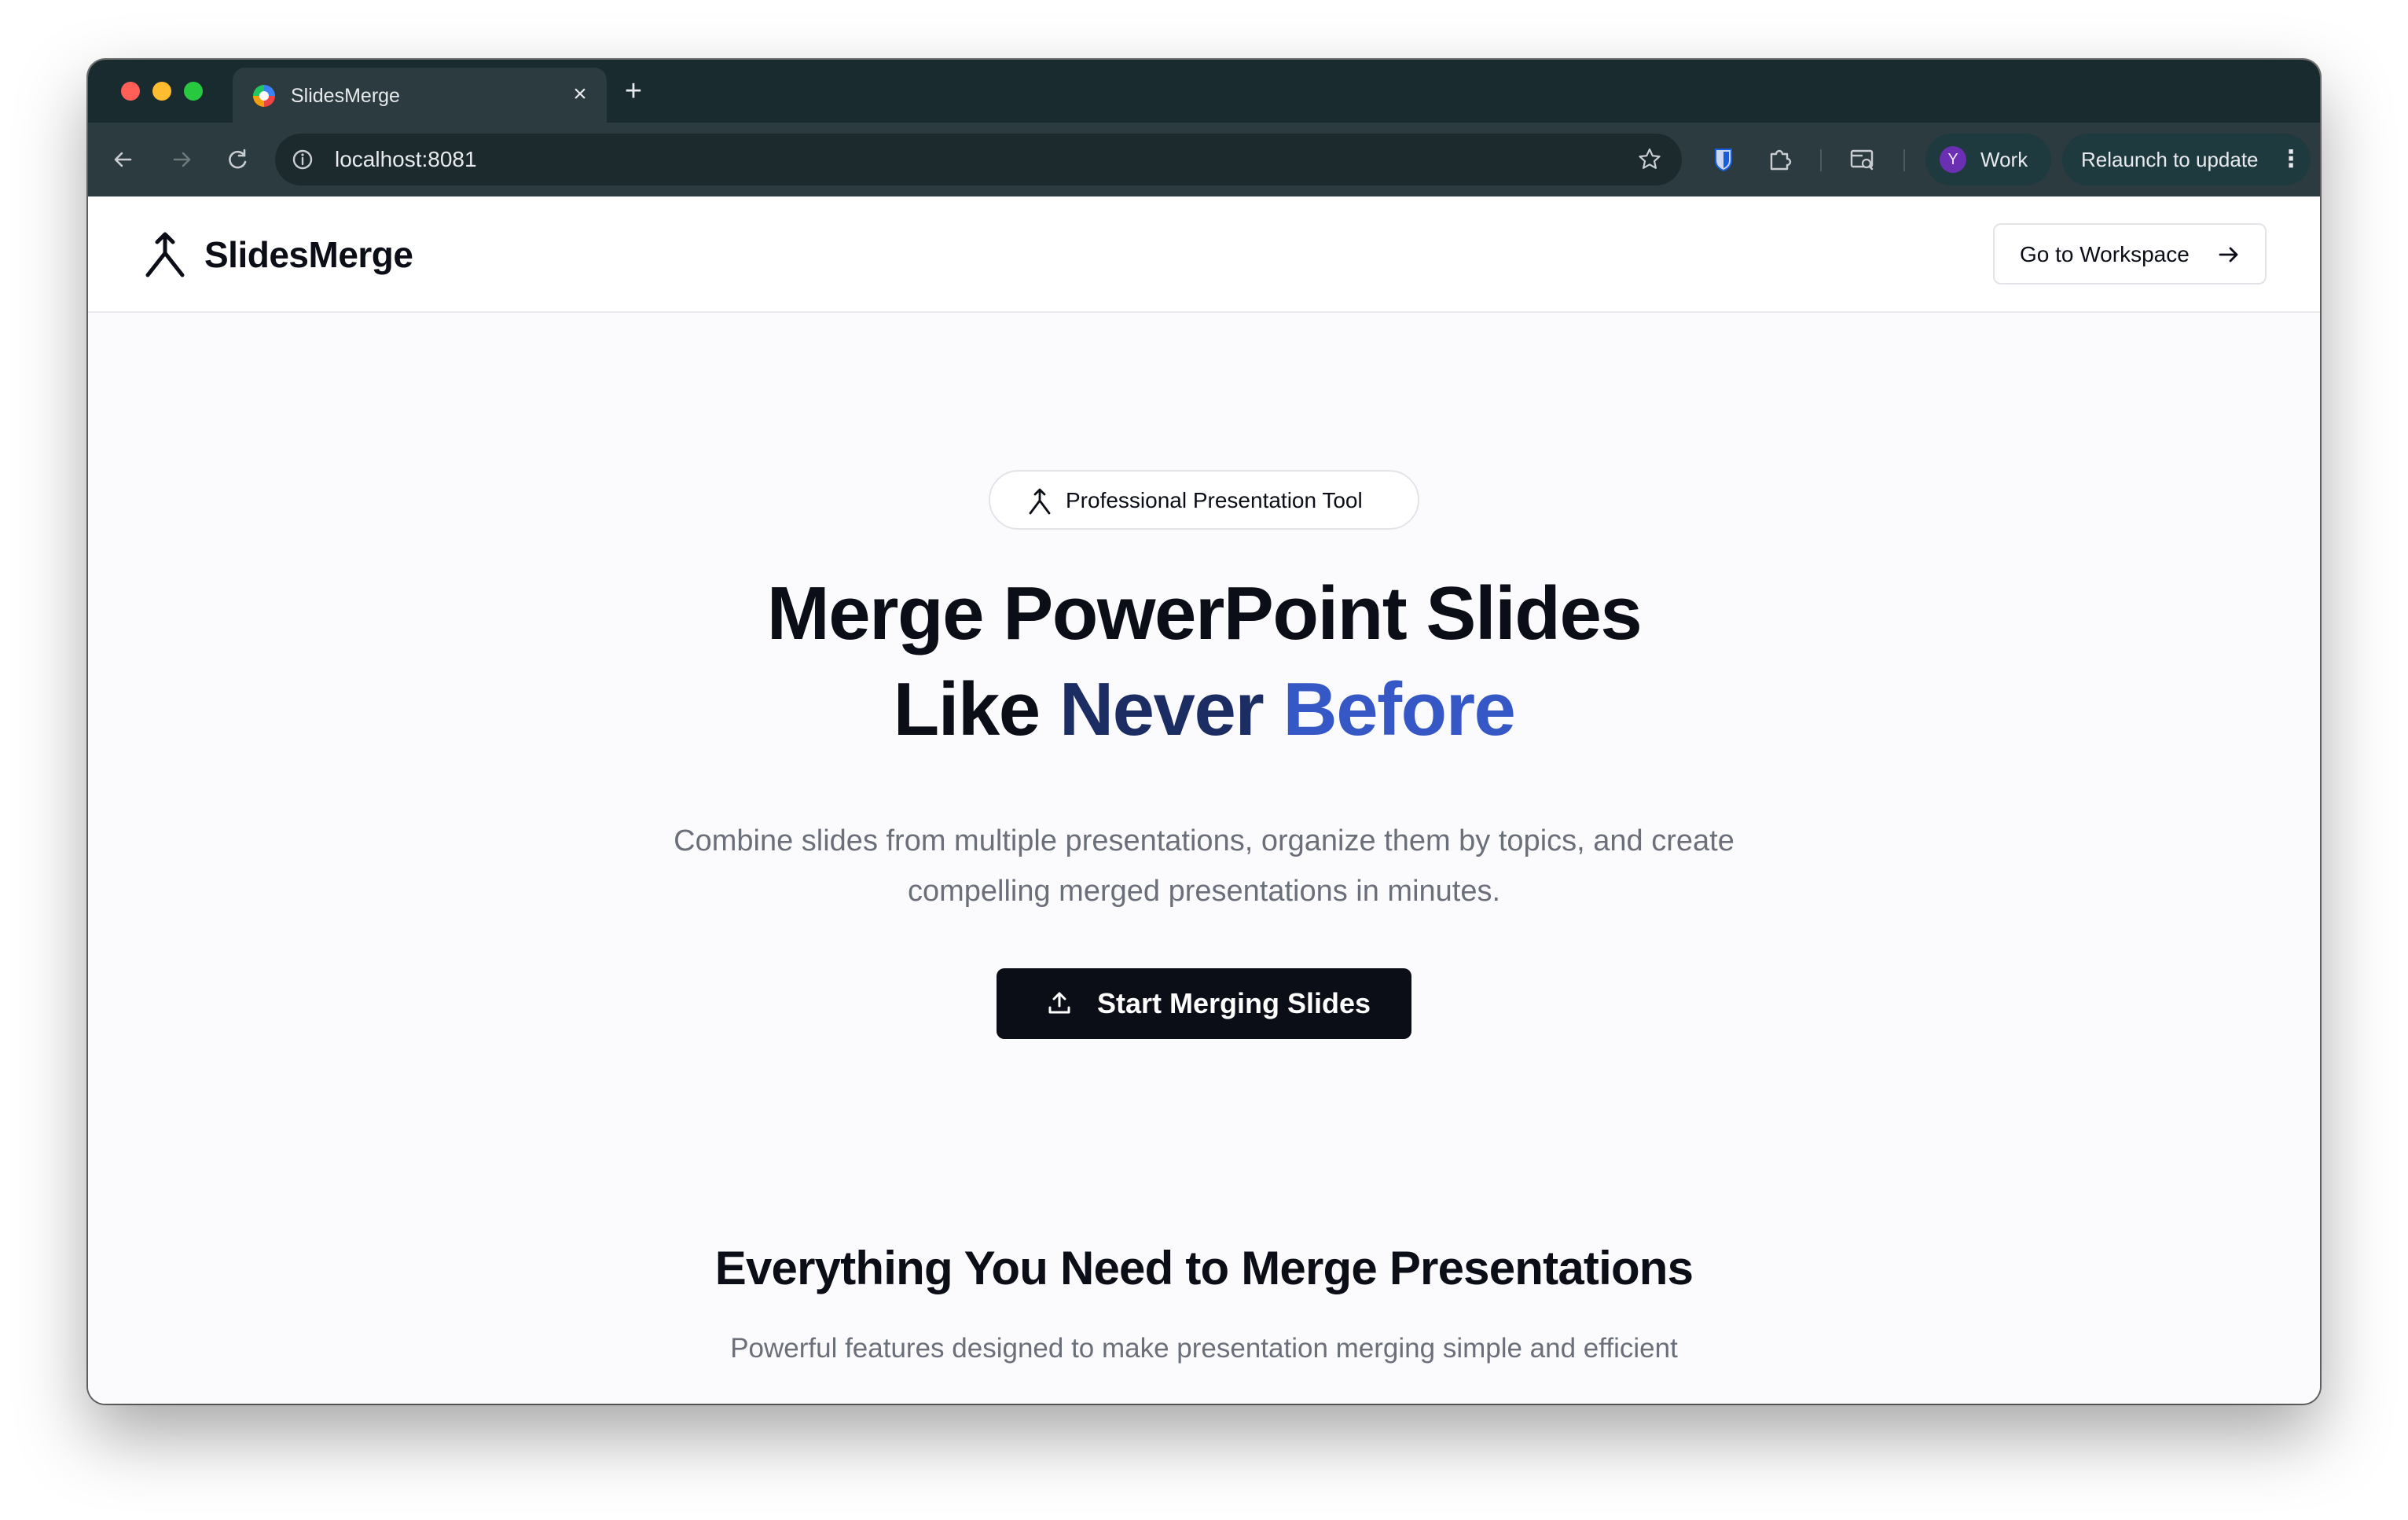 The height and width of the screenshot is (1520, 2408). Describe the element at coordinates (2291, 160) in the screenshot. I see `more-menu-icon: ⋮` at that location.